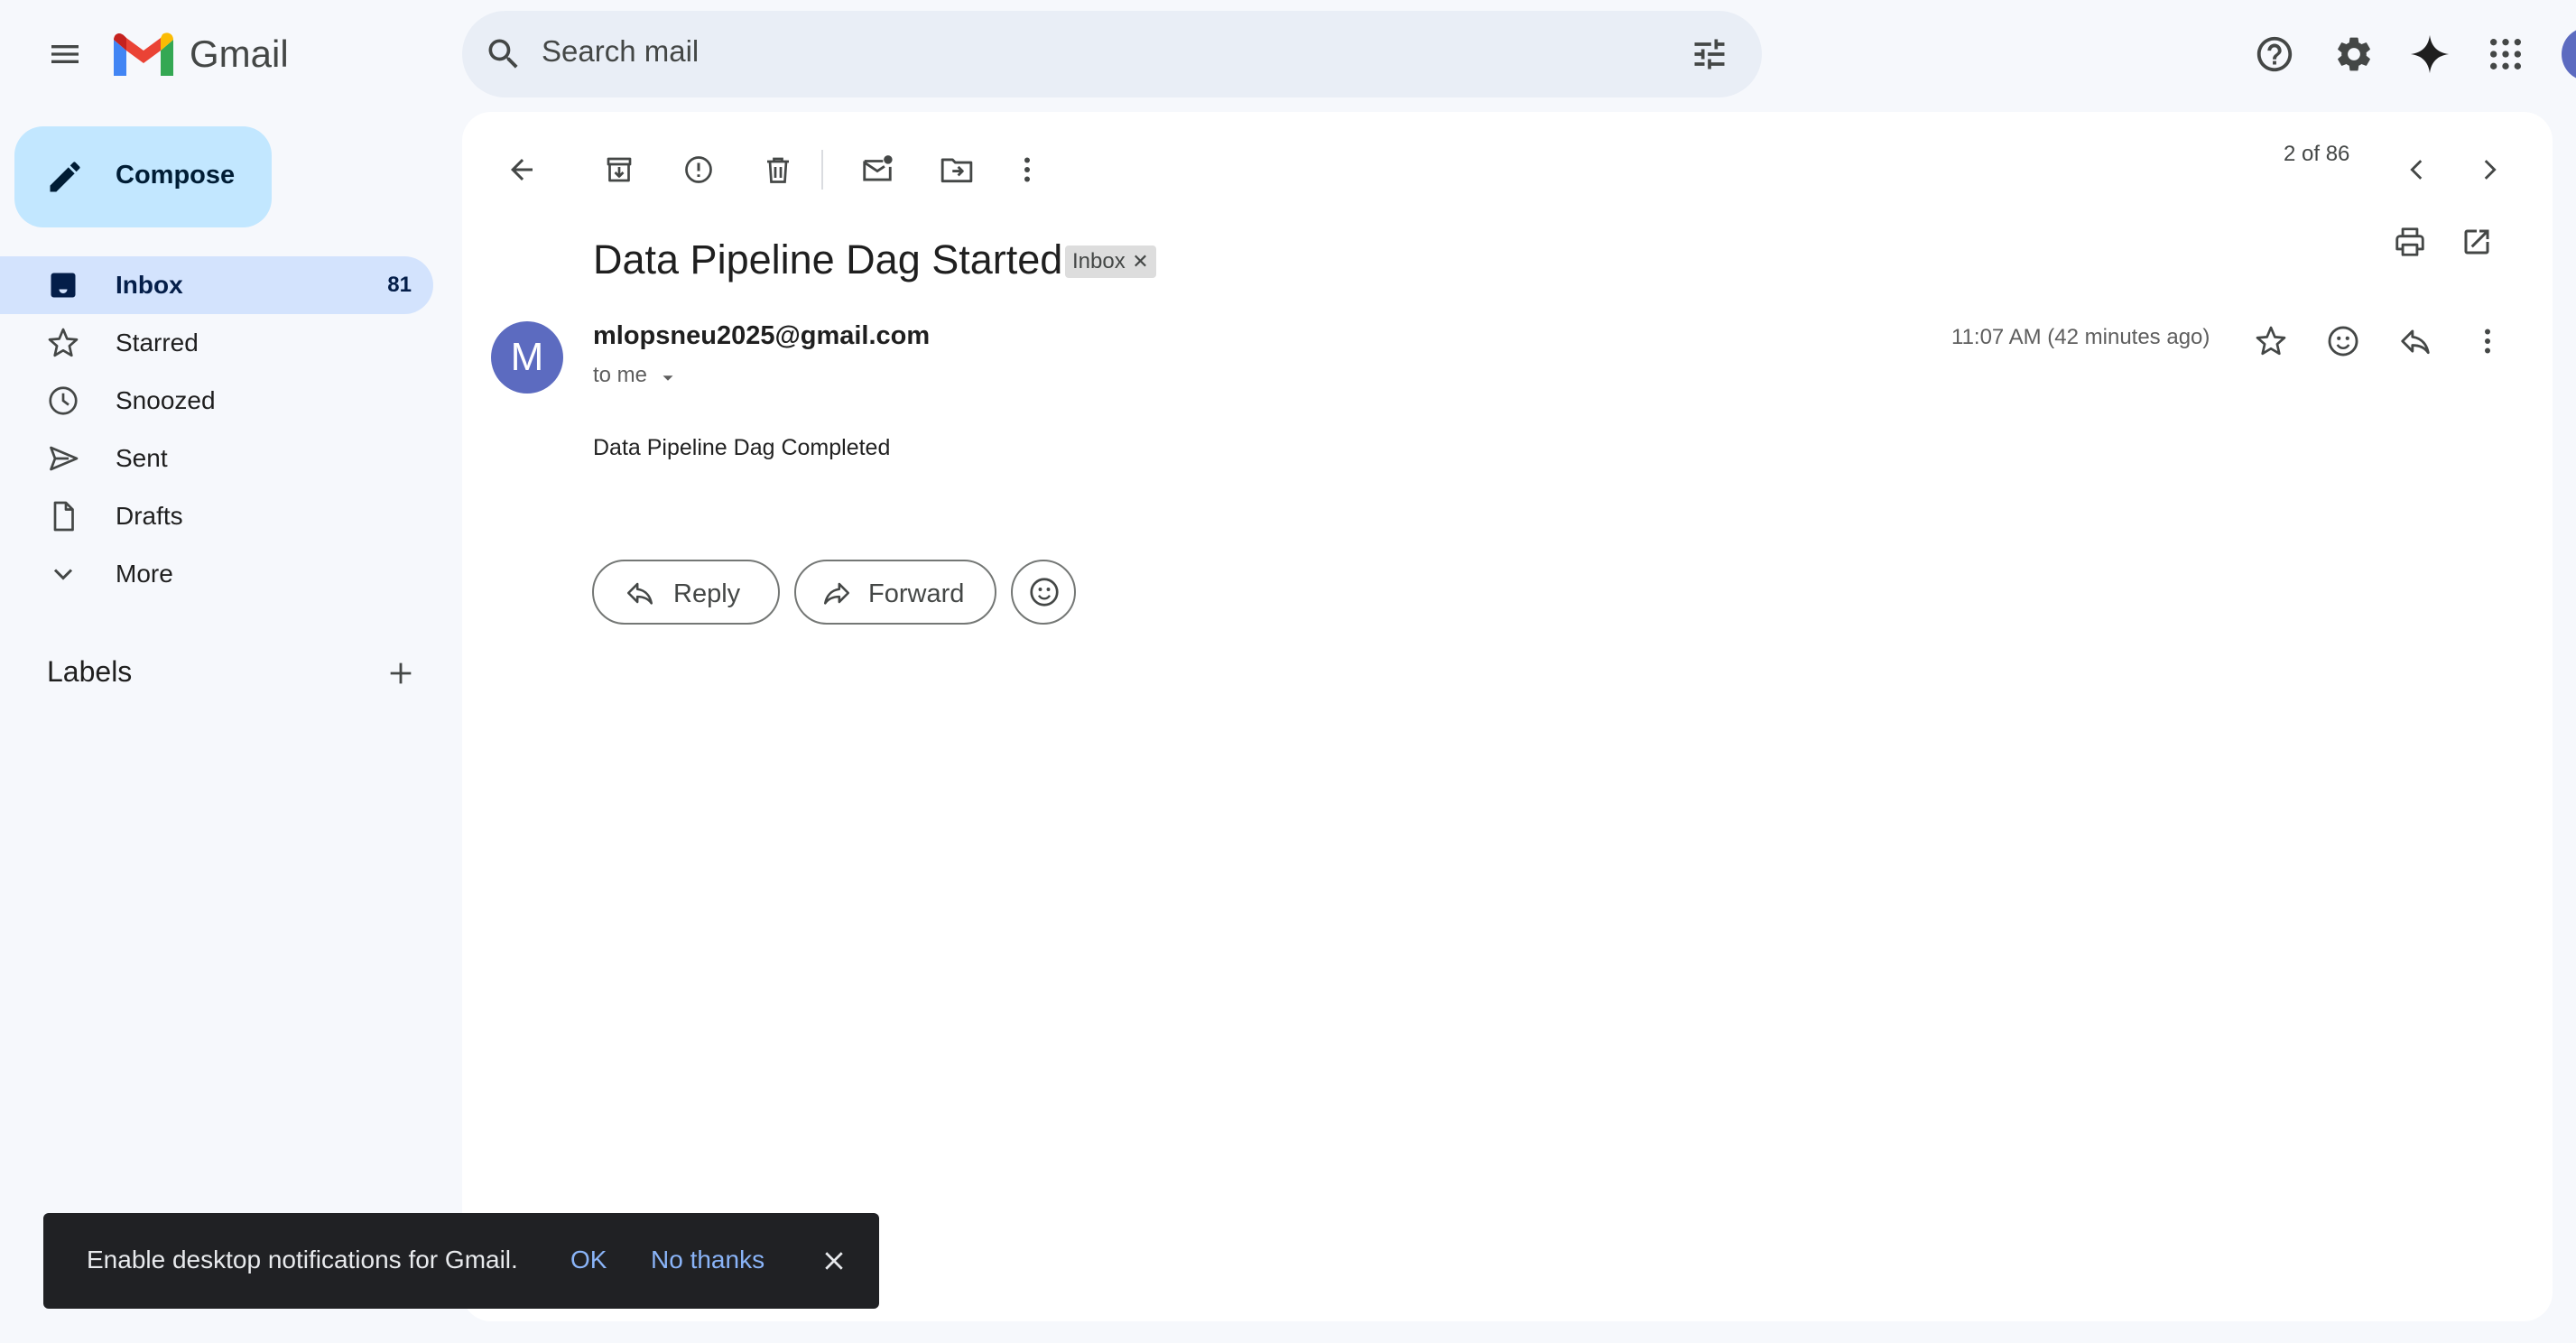  I want to click on account-avatar, so click(2569, 54).